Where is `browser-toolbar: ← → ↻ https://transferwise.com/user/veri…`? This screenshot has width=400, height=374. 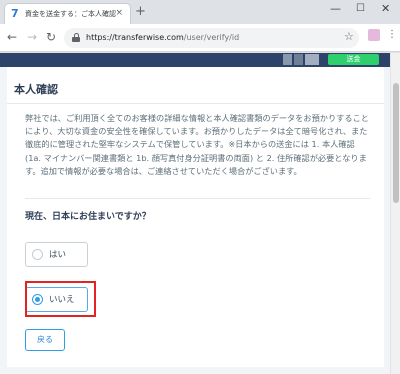
browser-toolbar: ← → ↻ https://transferwise.com/user/veri… is located at coordinates (200, 38).